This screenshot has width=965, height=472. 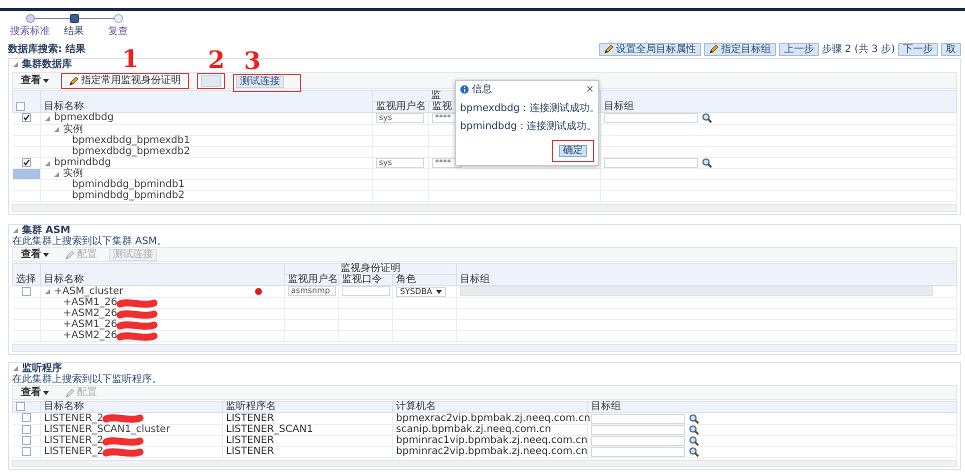 What do you see at coordinates (527, 108) in the screenshot?
I see `dialog-message: bpmexdbdg : 连接测试成功。` at bounding box center [527, 108].